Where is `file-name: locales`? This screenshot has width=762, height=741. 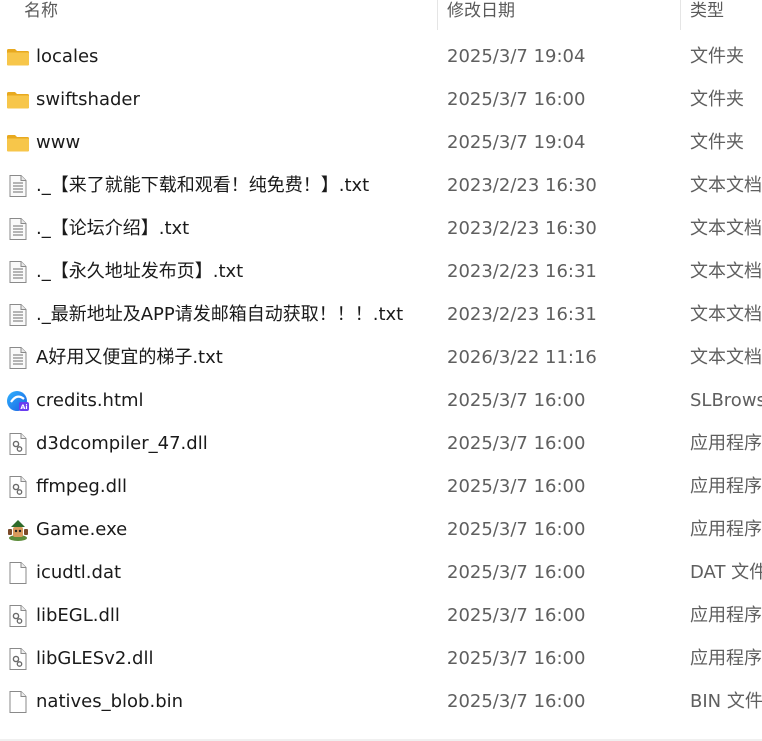 file-name: locales is located at coordinates (67, 56).